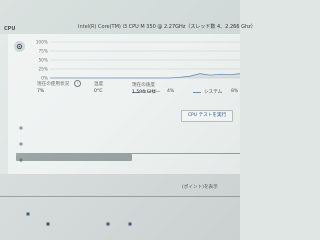 The width and height of the screenshot is (320, 240). Describe the element at coordinates (200, 187) in the screenshot. I see `footer-link: (ポイント)を表示` at that location.